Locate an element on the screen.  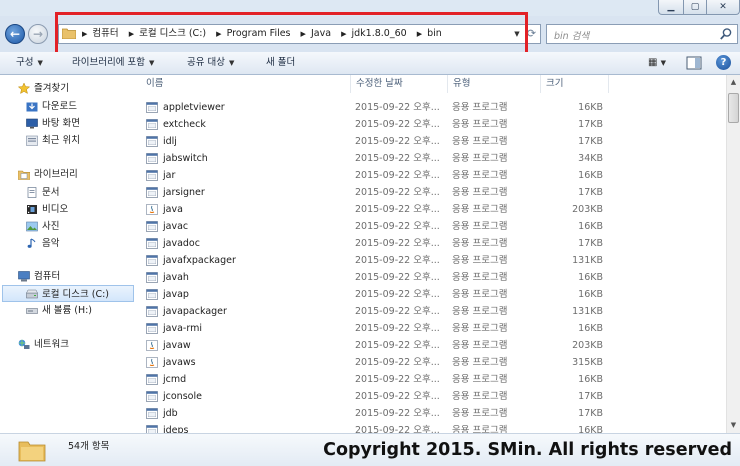
column-header-date: 수정한 날짜 is located at coordinates (399, 84).